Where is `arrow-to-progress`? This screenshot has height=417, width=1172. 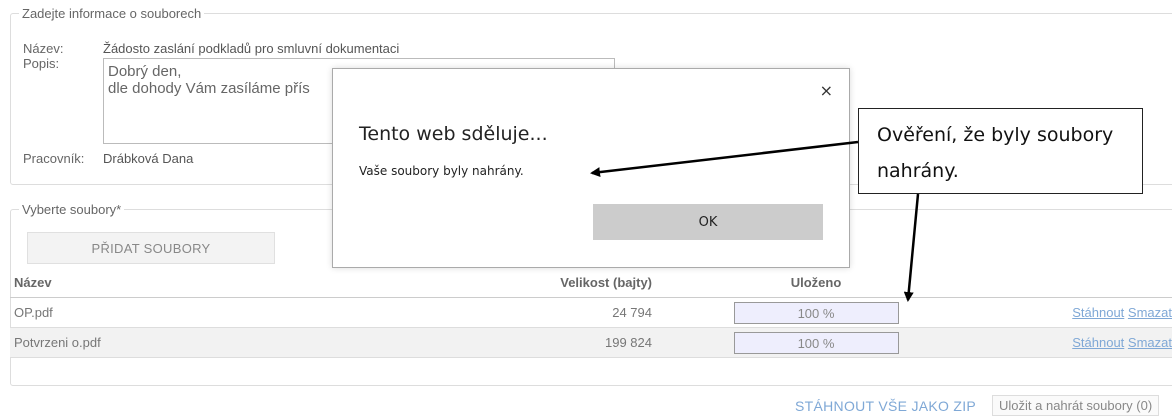 arrow-to-progress is located at coordinates (911, 247).